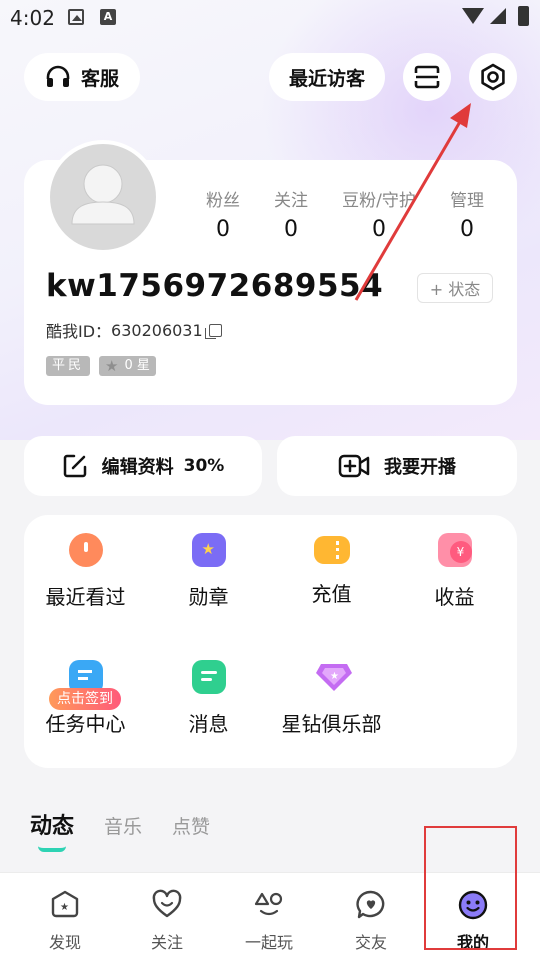 Image resolution: width=540 pixels, height=960 pixels. What do you see at coordinates (79, 331) in the screenshot?
I see `kuwo-id-label: 酷我ID：` at bounding box center [79, 331].